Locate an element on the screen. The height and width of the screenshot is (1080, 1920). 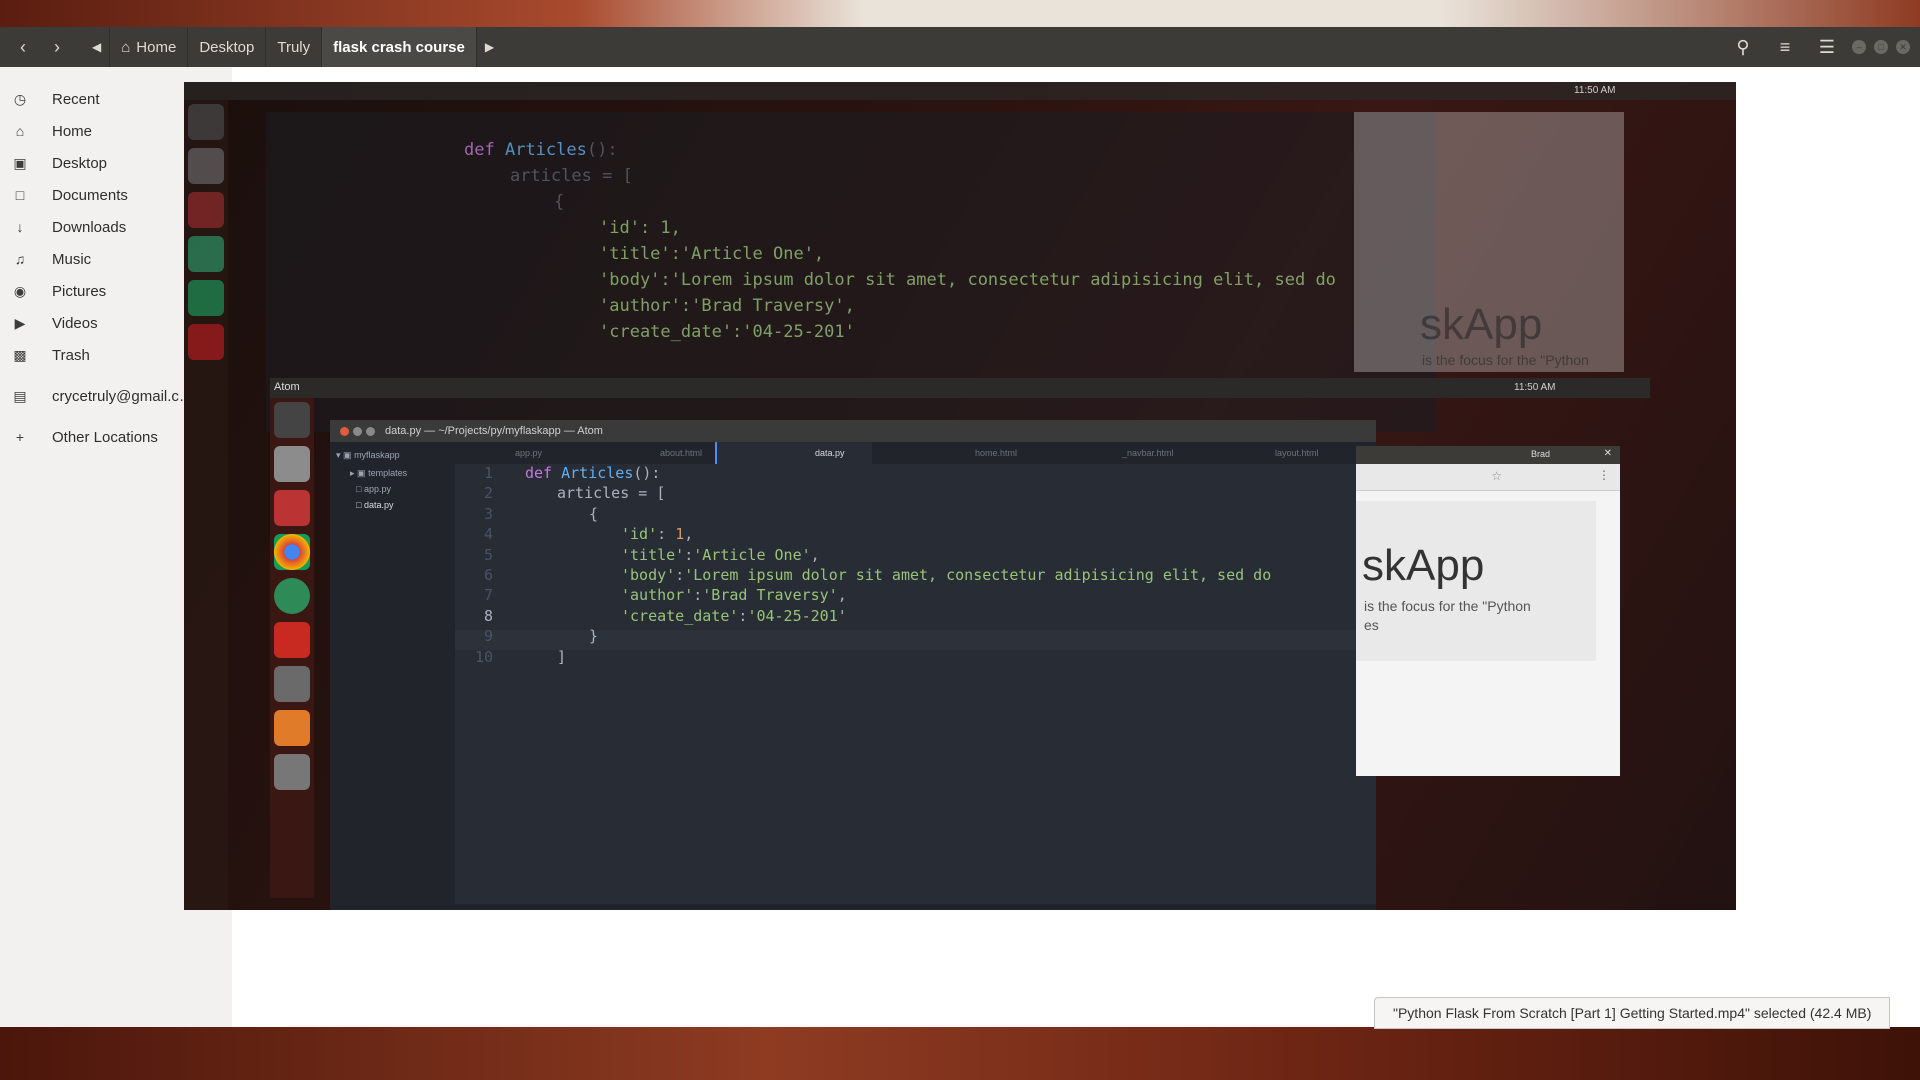
music-icon: ♫ is located at coordinates (20, 259).